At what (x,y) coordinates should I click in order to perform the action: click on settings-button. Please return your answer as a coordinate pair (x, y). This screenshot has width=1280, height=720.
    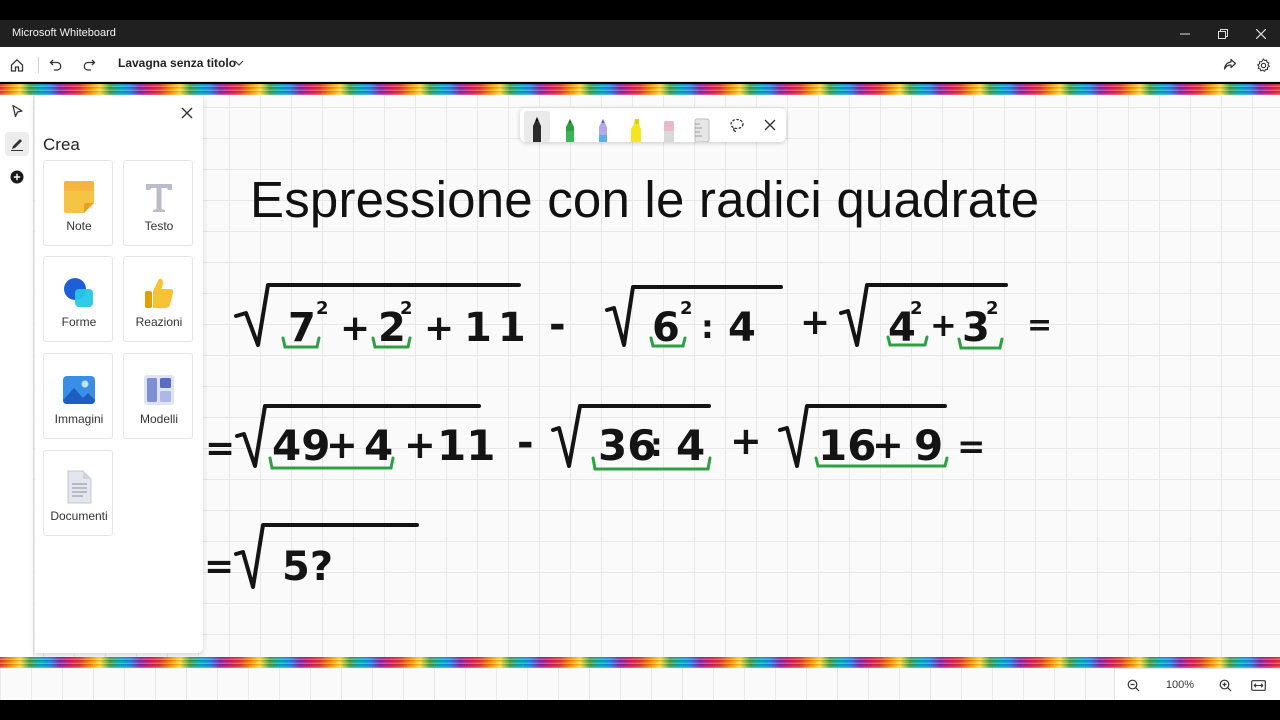
    Looking at the image, I should click on (1263, 65).